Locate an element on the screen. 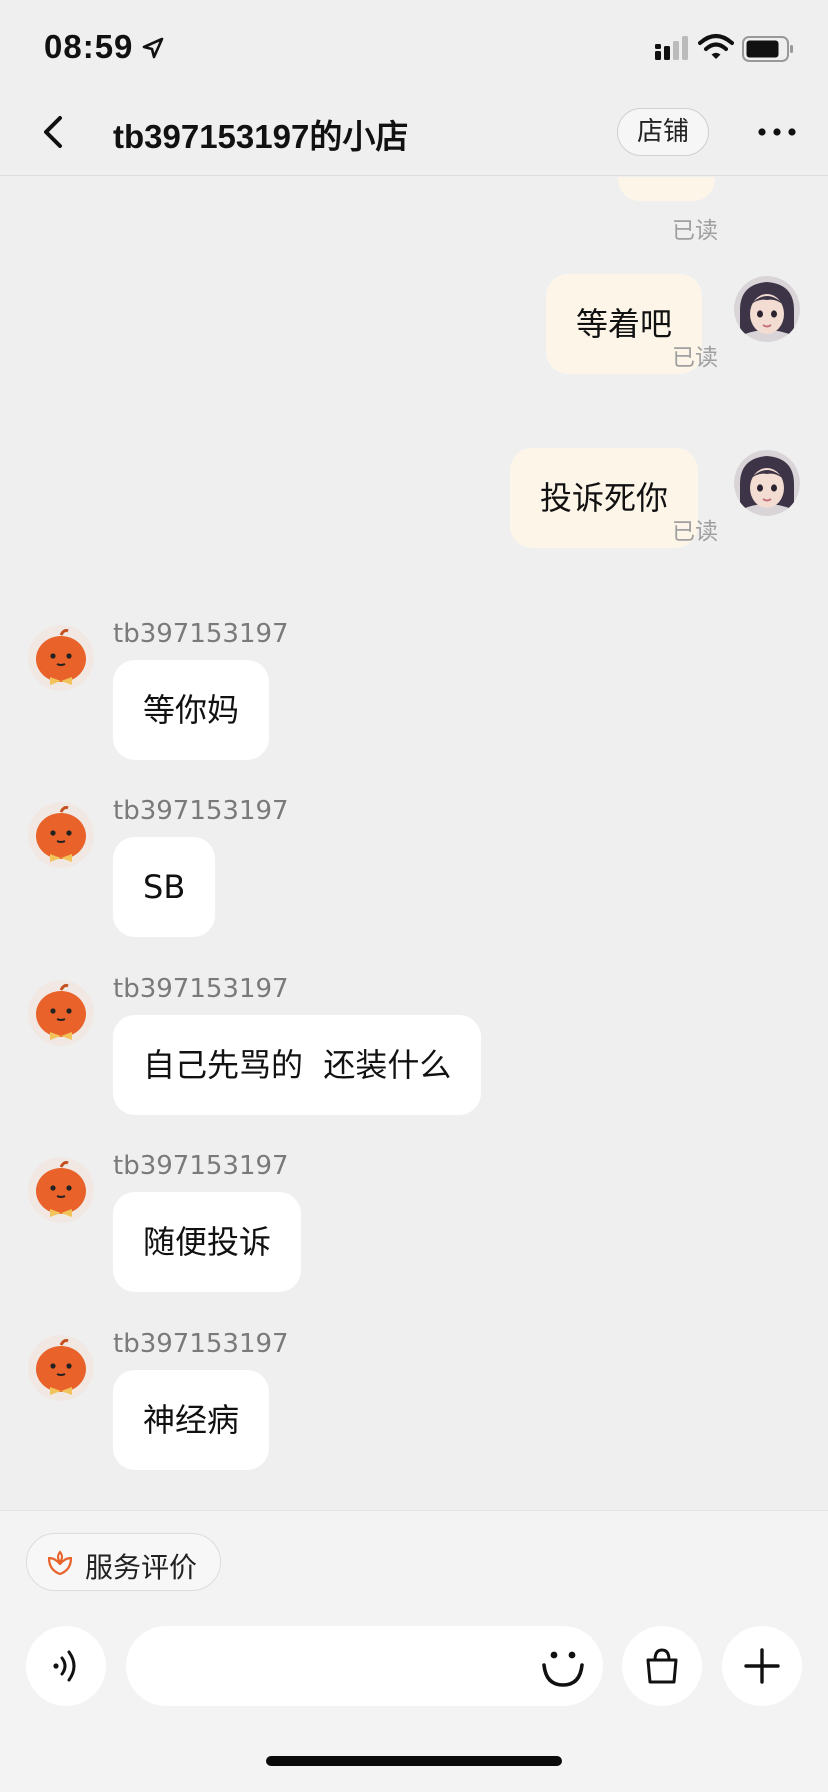 This screenshot has height=1792, width=828. seller-message-bubble: SB is located at coordinates (164, 887).